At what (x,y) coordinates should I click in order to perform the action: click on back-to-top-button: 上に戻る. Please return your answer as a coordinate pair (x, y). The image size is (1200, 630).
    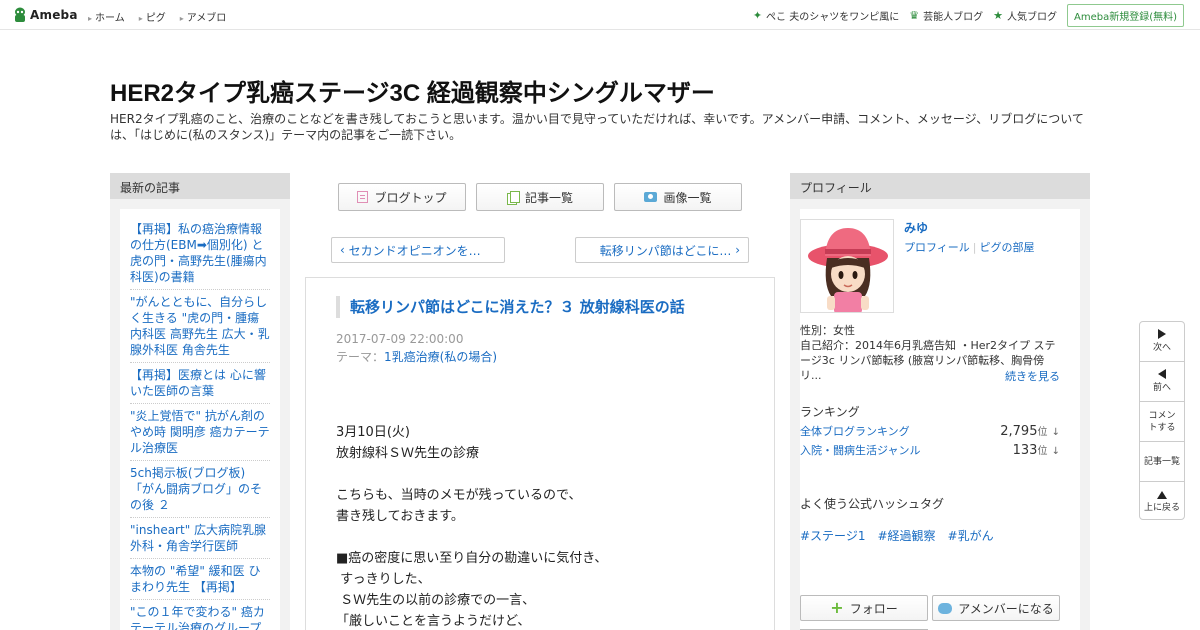
    Looking at the image, I should click on (1162, 502).